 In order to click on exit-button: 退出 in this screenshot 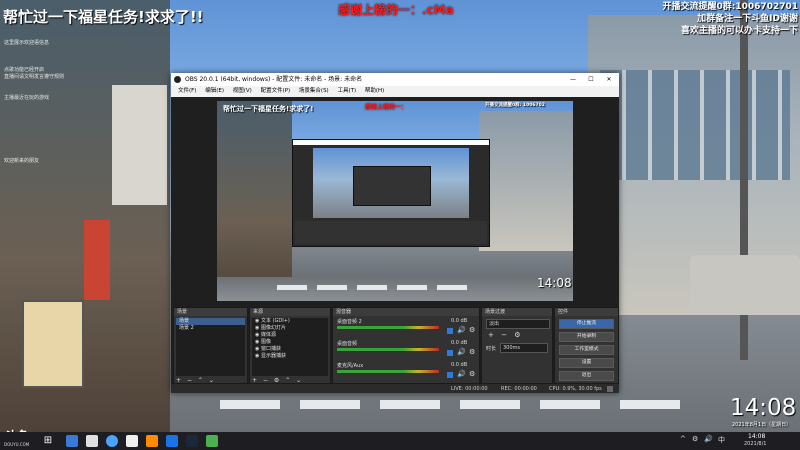, I will do `click(586, 376)`.